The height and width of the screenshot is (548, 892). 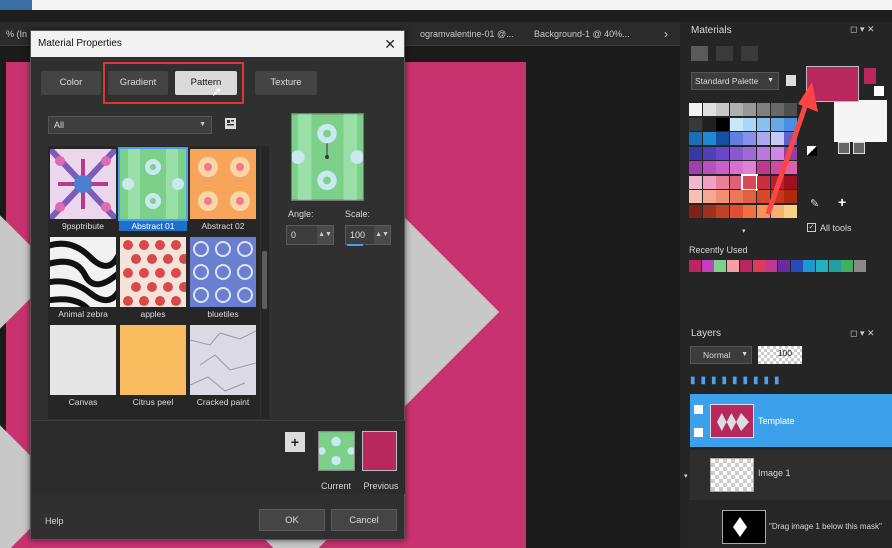 I want to click on category-dropdown: All ▼, so click(x=130, y=125).